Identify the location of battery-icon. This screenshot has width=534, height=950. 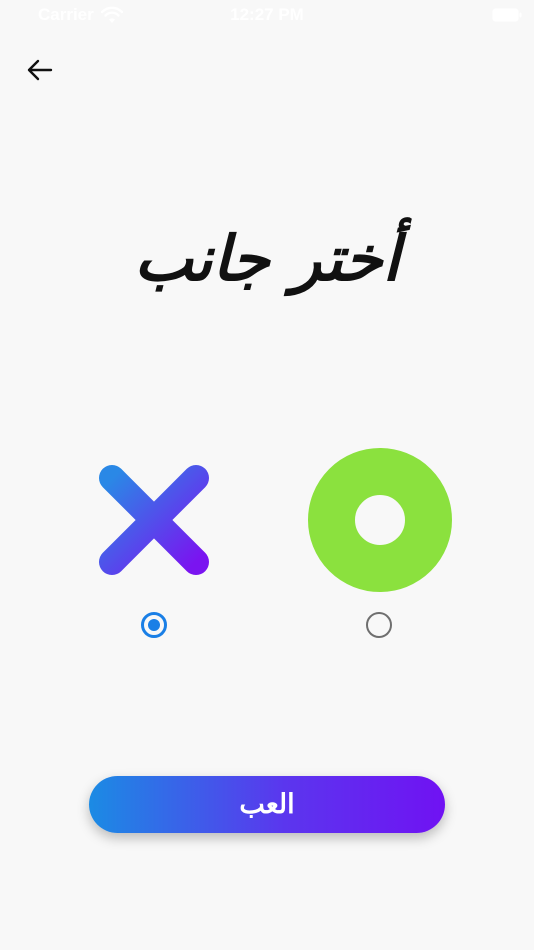
(507, 15).